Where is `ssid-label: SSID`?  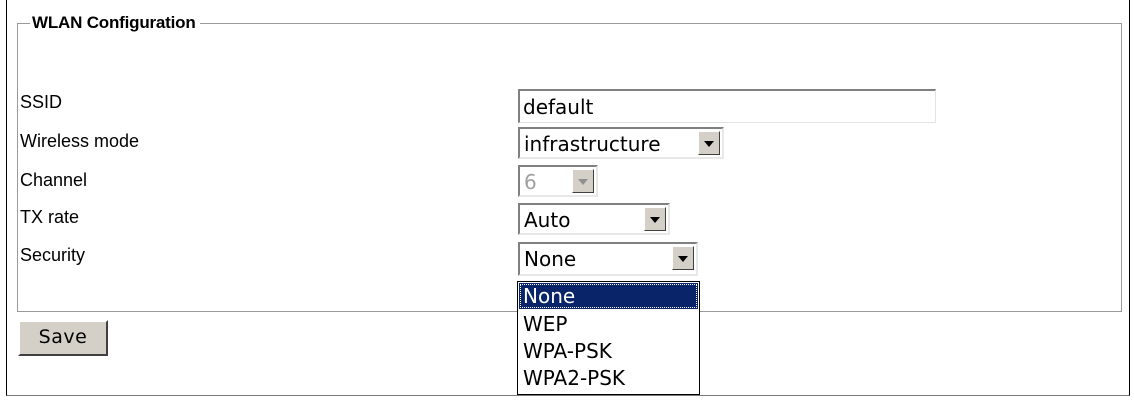
ssid-label: SSID is located at coordinates (41, 102).